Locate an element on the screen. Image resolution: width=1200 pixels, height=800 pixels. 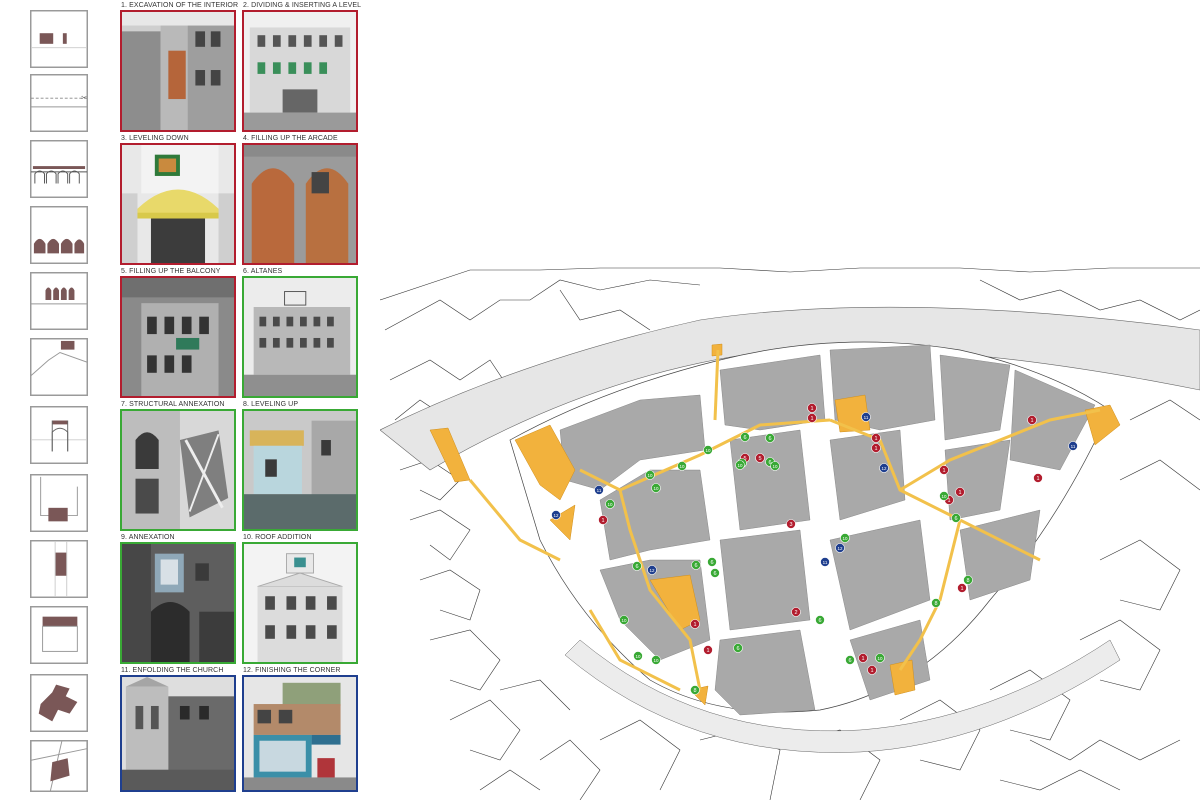
case-caption-6: 6. ALTANES is located at coordinates (263, 271).